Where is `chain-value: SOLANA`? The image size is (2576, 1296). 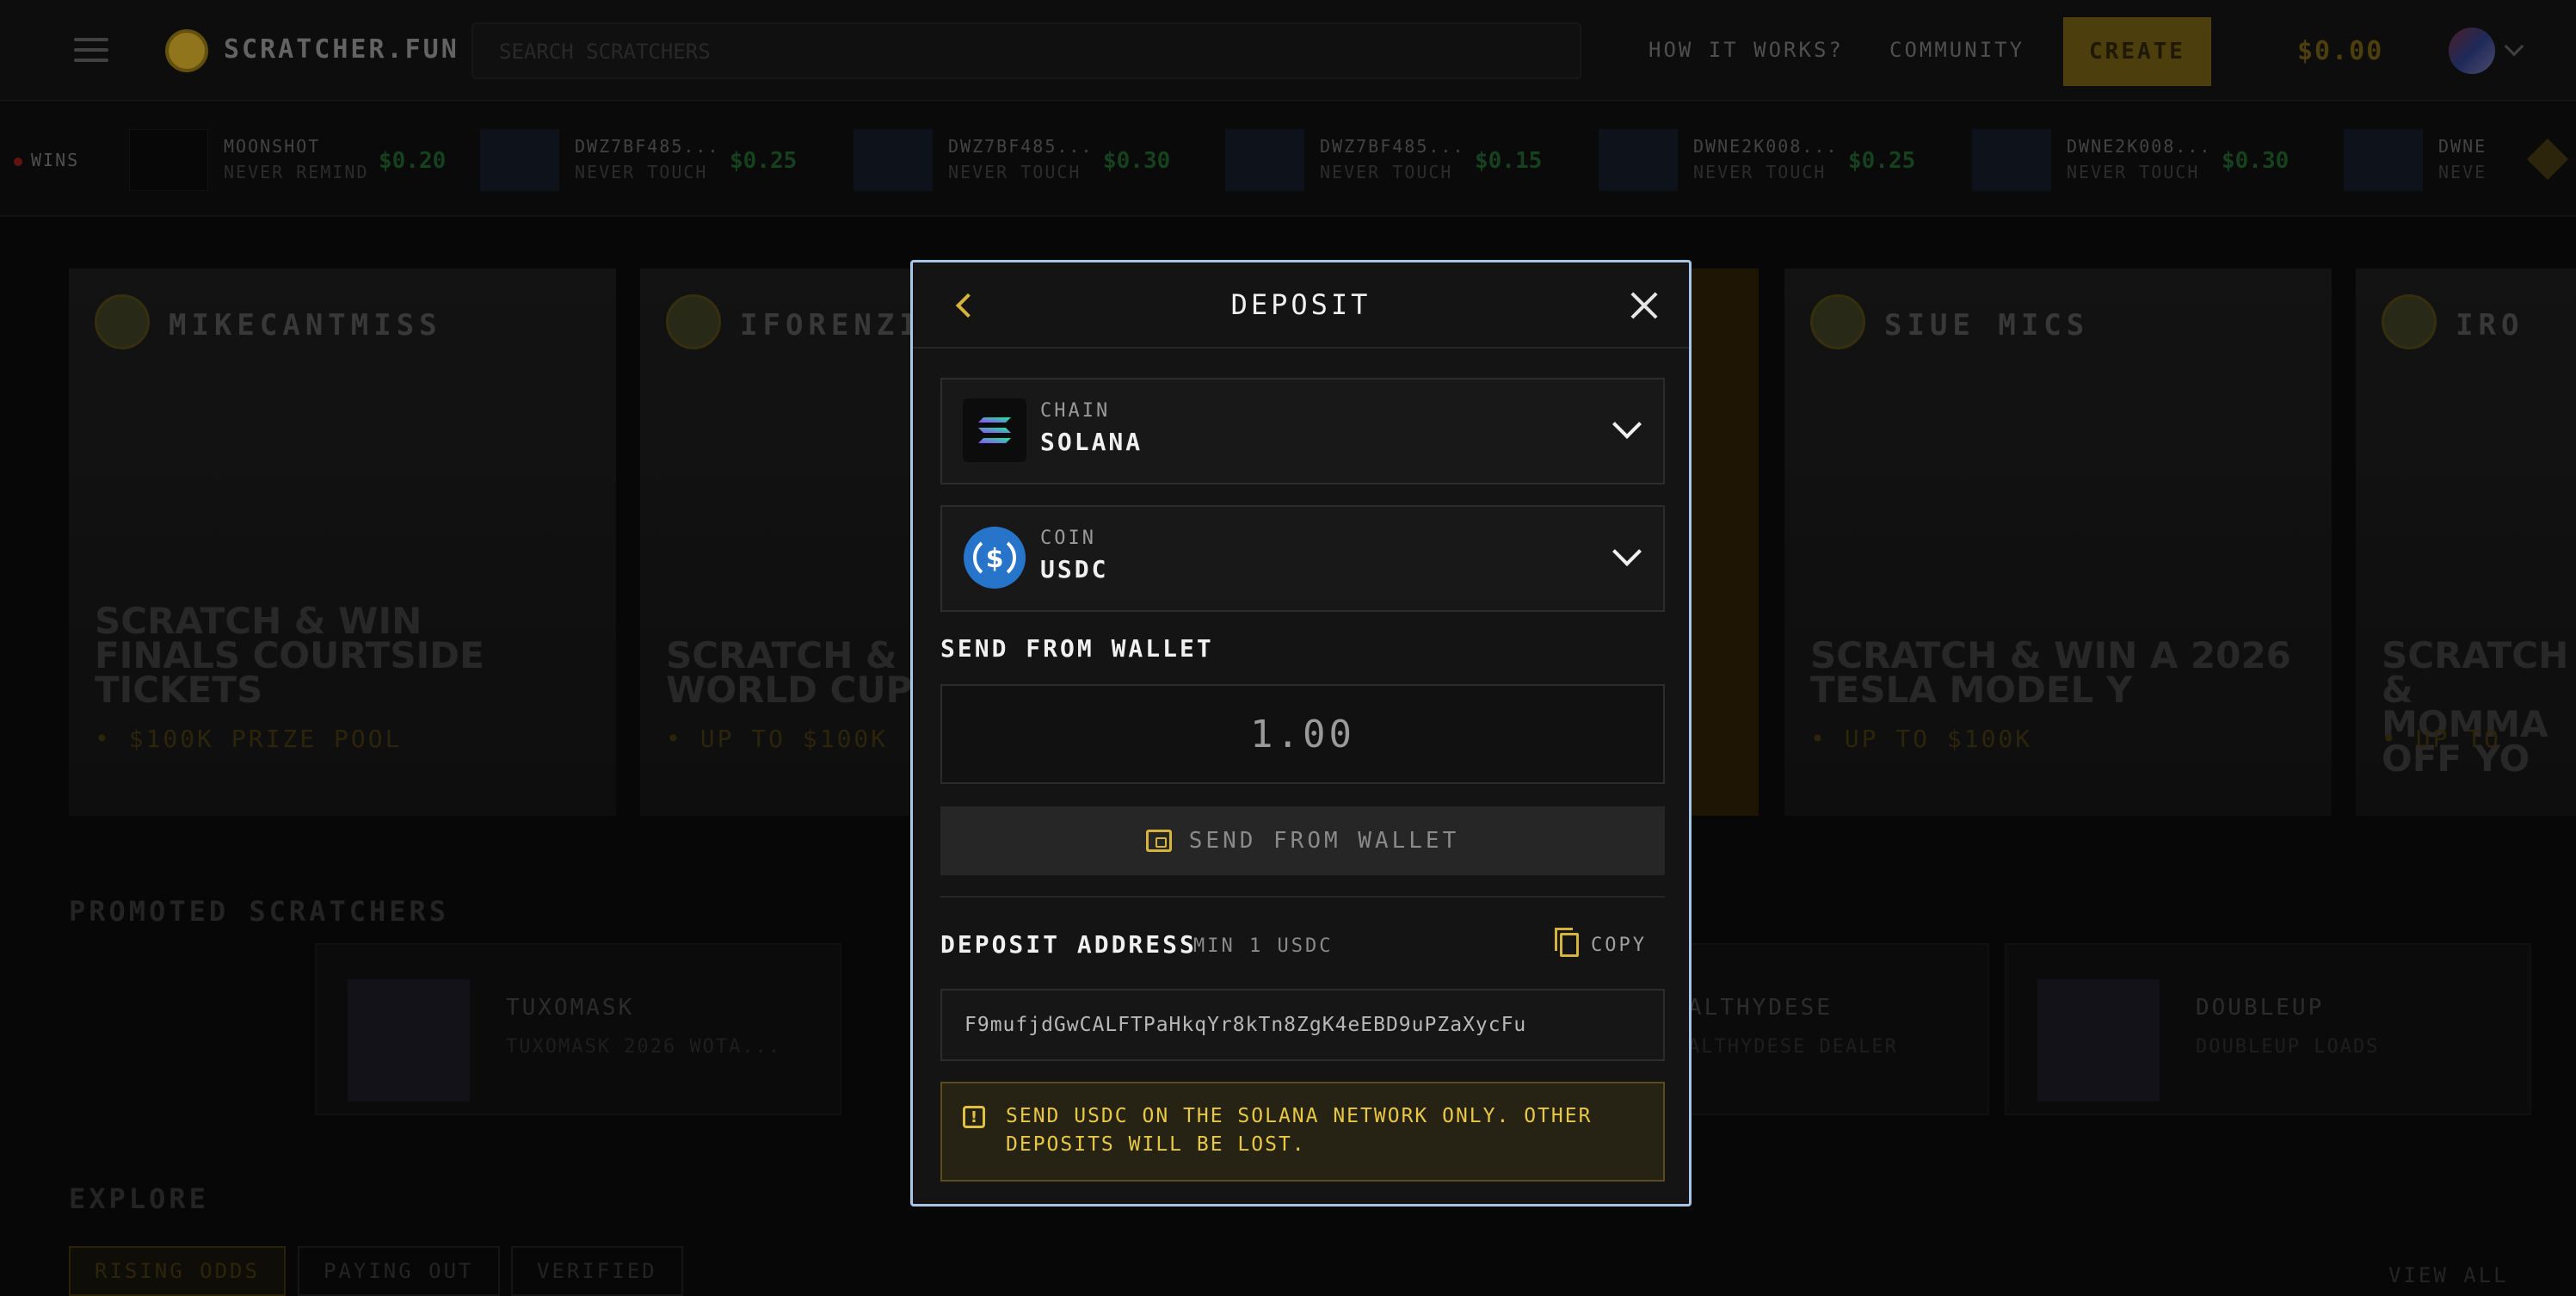
chain-value: SOLANA is located at coordinates (1091, 442).